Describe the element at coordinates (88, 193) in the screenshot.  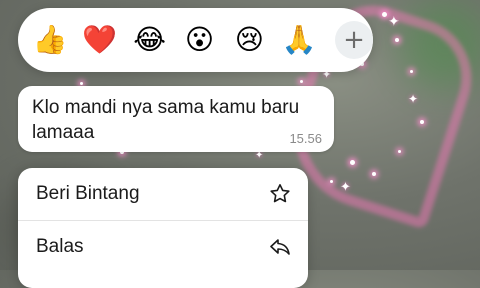
I see `menu-item-star-label: Beri Bintang` at that location.